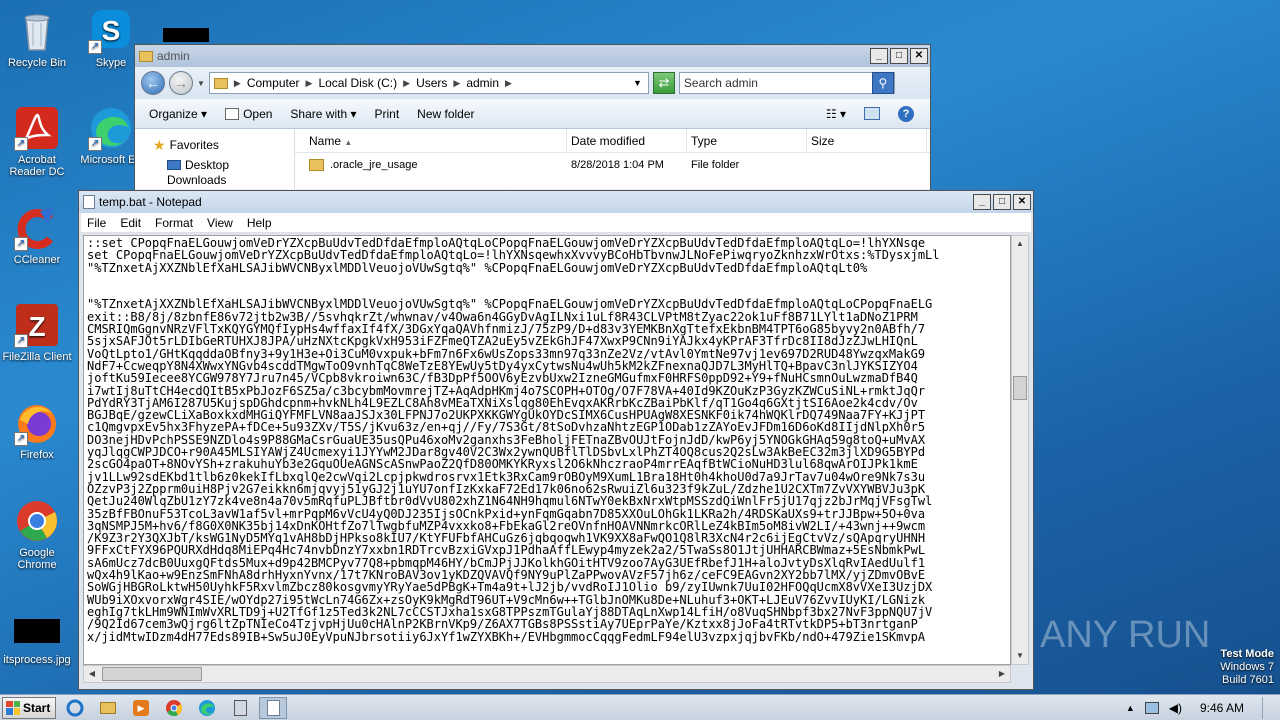 The height and width of the screenshot is (720, 1280). What do you see at coordinates (273, 707) in the screenshot?
I see `notepad-taskbar-icon` at bounding box center [273, 707].